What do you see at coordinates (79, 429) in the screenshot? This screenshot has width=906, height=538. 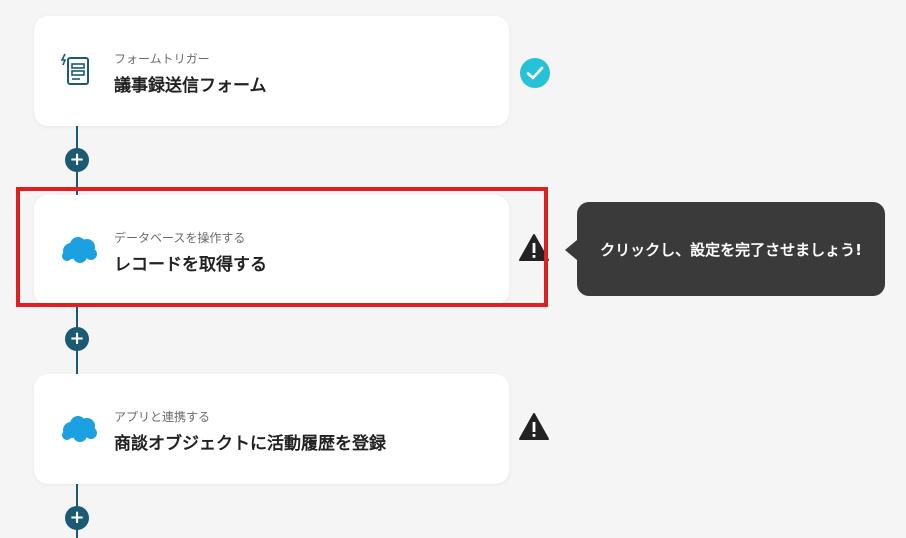 I see `salesforce-cloud-icon` at bounding box center [79, 429].